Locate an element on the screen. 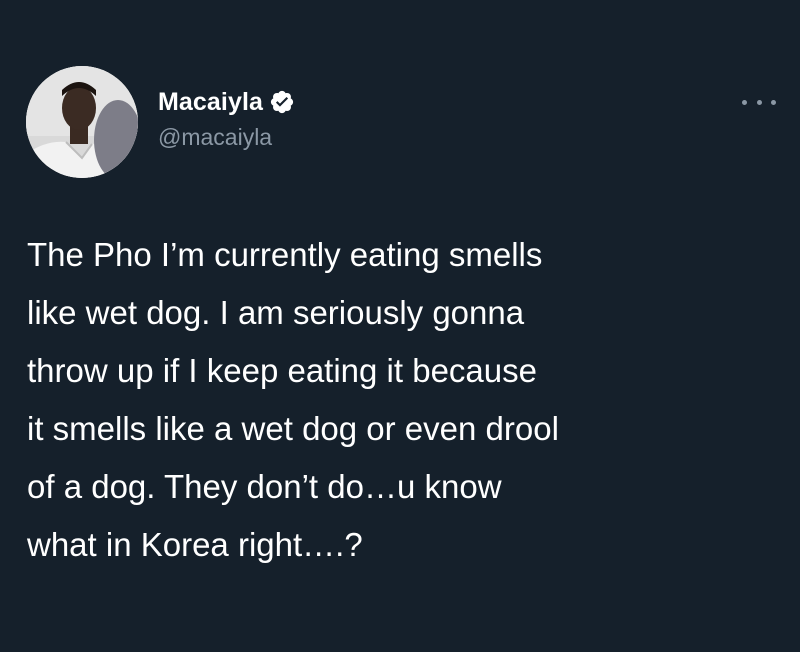  display-name: Macaiyla is located at coordinates (210, 102).